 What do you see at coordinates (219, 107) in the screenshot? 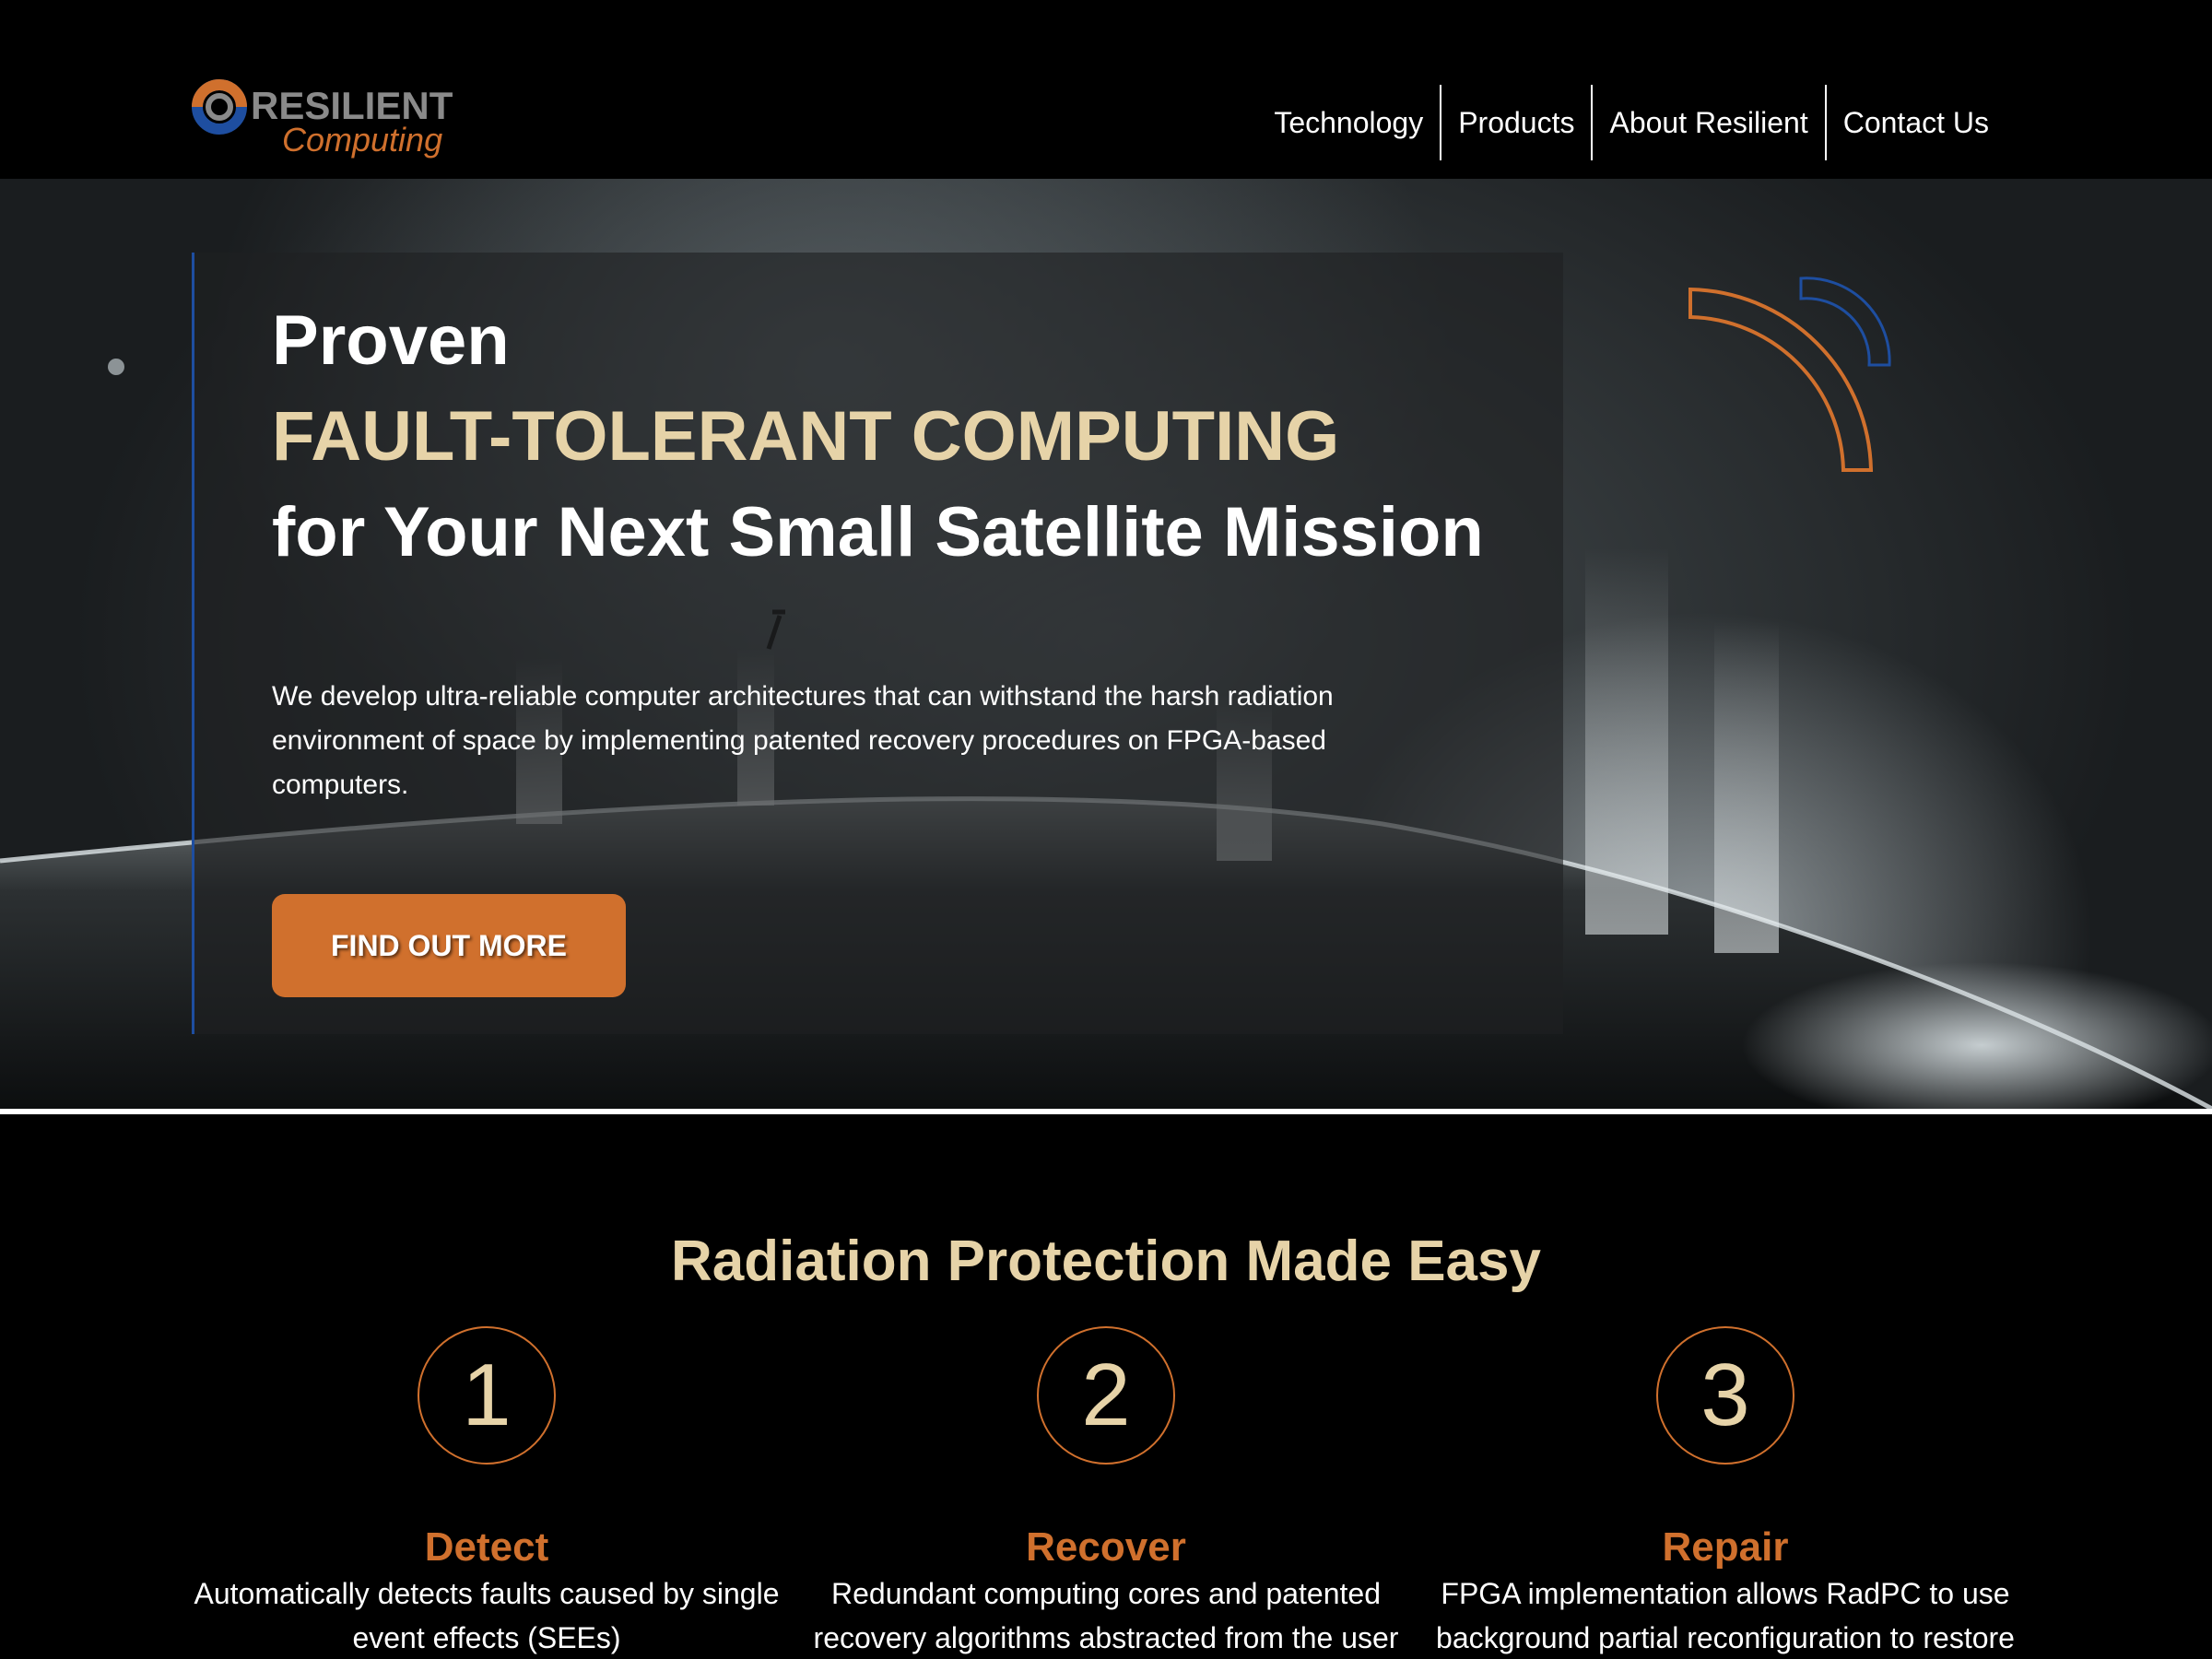
I see `ring-logo-icon` at bounding box center [219, 107].